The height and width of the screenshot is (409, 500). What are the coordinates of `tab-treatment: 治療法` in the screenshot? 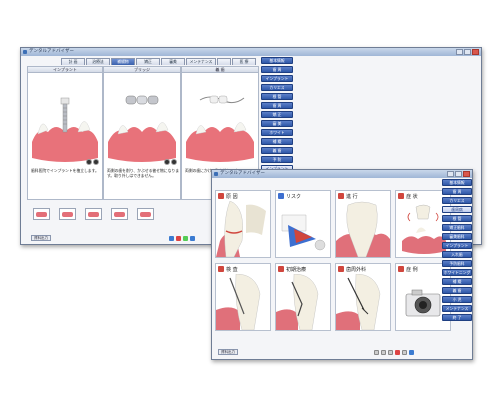 It's located at (98, 61).